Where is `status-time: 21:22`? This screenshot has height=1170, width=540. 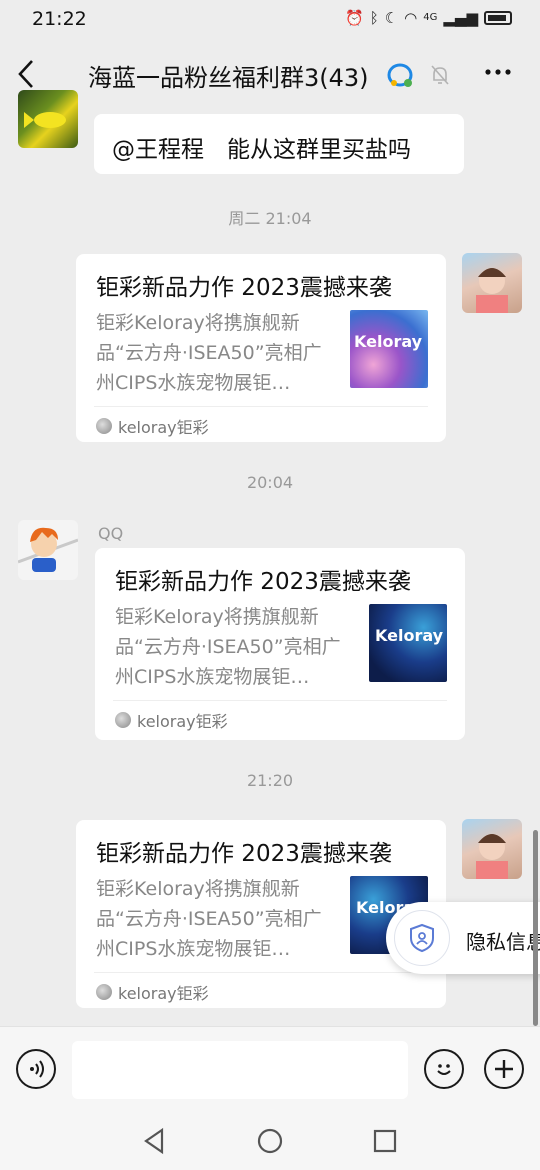
status-time: 21:22 is located at coordinates (59, 19).